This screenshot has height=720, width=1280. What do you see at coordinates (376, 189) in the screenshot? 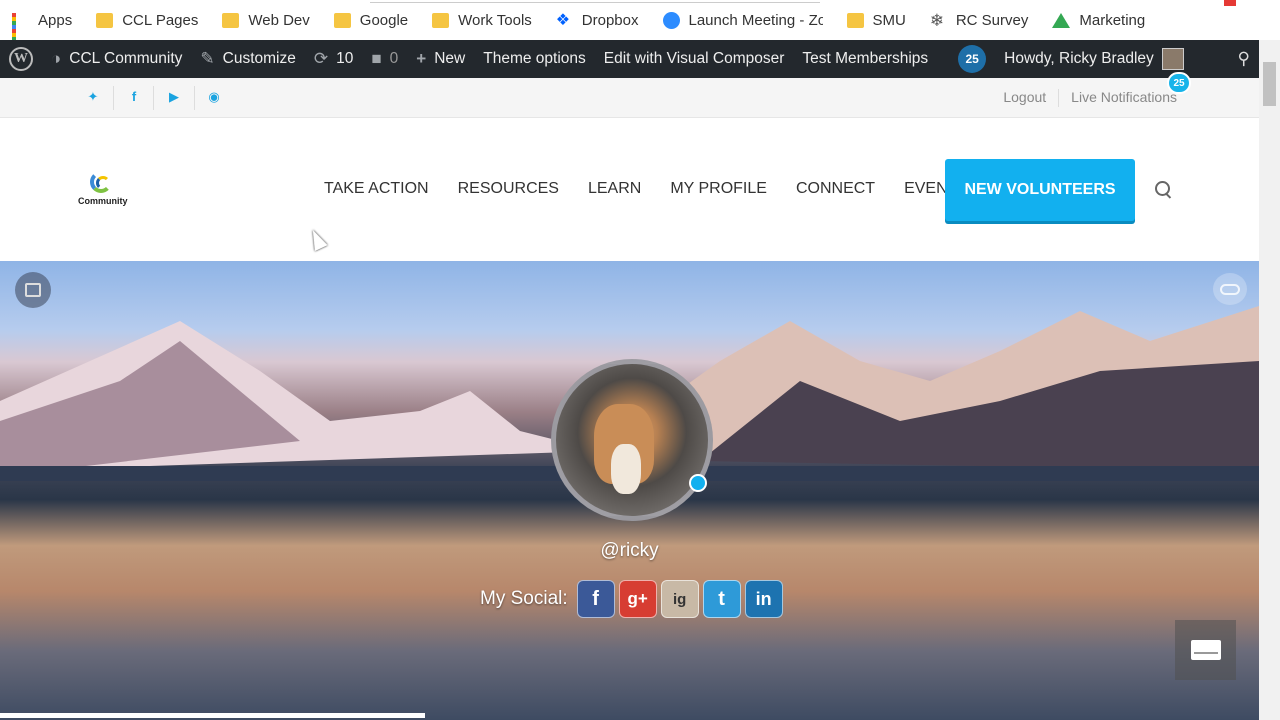
I see `nav-item-take-action: TAKE ACTION` at bounding box center [376, 189].